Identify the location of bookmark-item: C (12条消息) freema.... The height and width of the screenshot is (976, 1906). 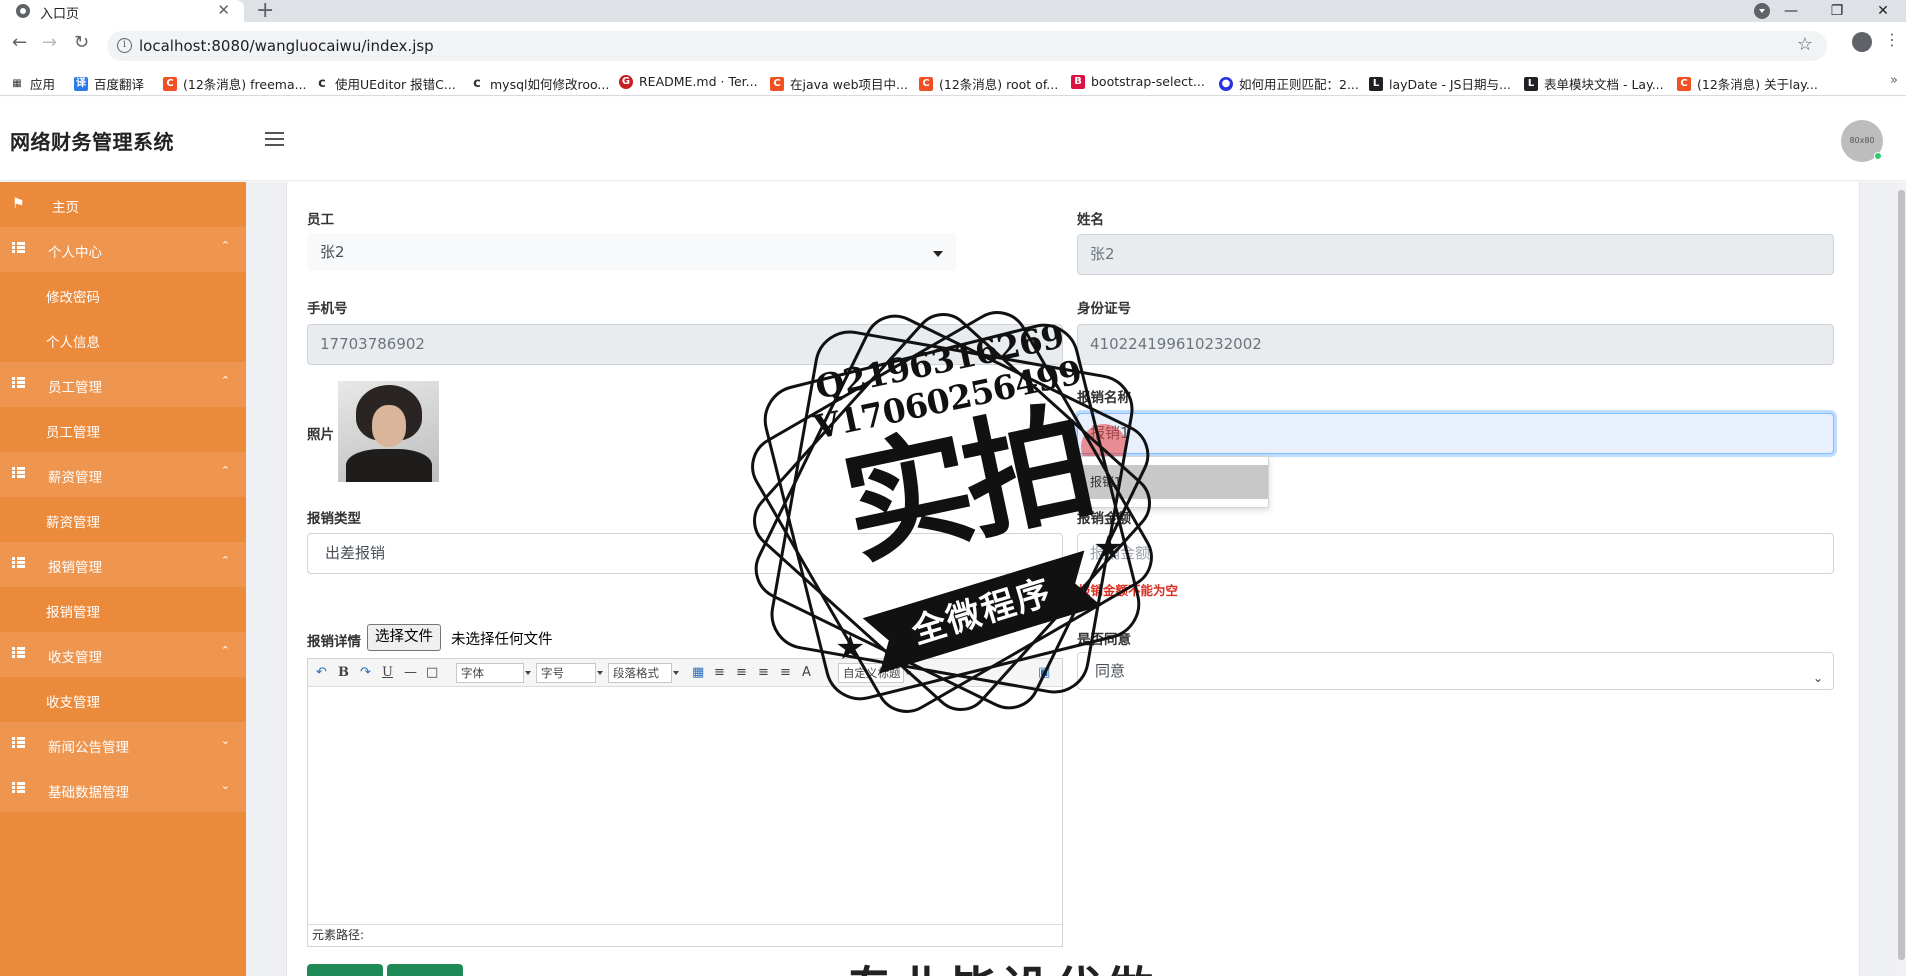
(235, 83).